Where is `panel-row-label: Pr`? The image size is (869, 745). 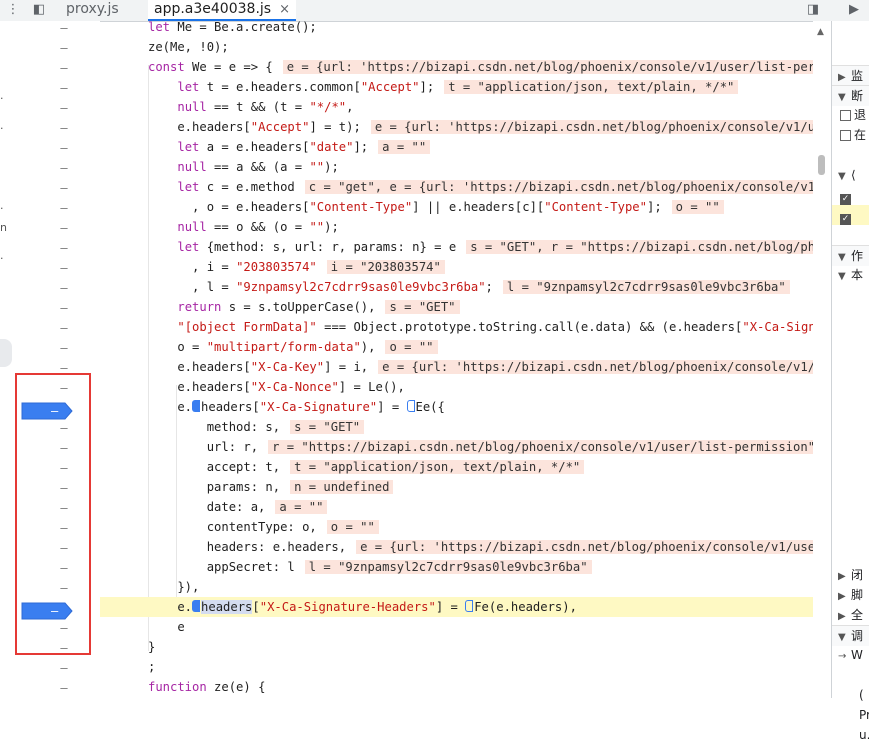 panel-row-label: Pr is located at coordinates (864, 715).